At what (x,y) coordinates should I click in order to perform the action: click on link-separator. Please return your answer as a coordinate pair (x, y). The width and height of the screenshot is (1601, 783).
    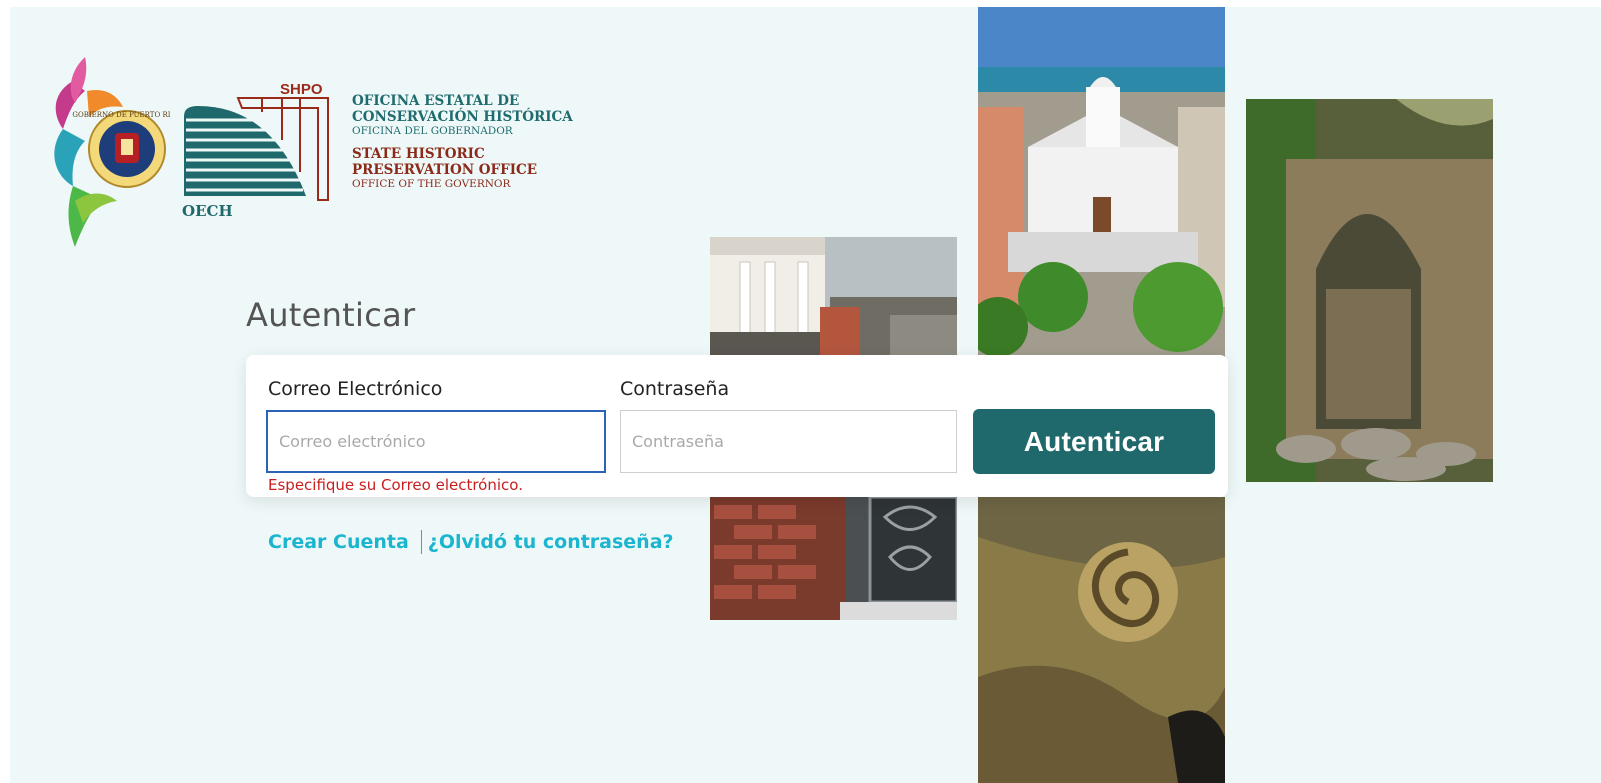
    Looking at the image, I should click on (421, 542).